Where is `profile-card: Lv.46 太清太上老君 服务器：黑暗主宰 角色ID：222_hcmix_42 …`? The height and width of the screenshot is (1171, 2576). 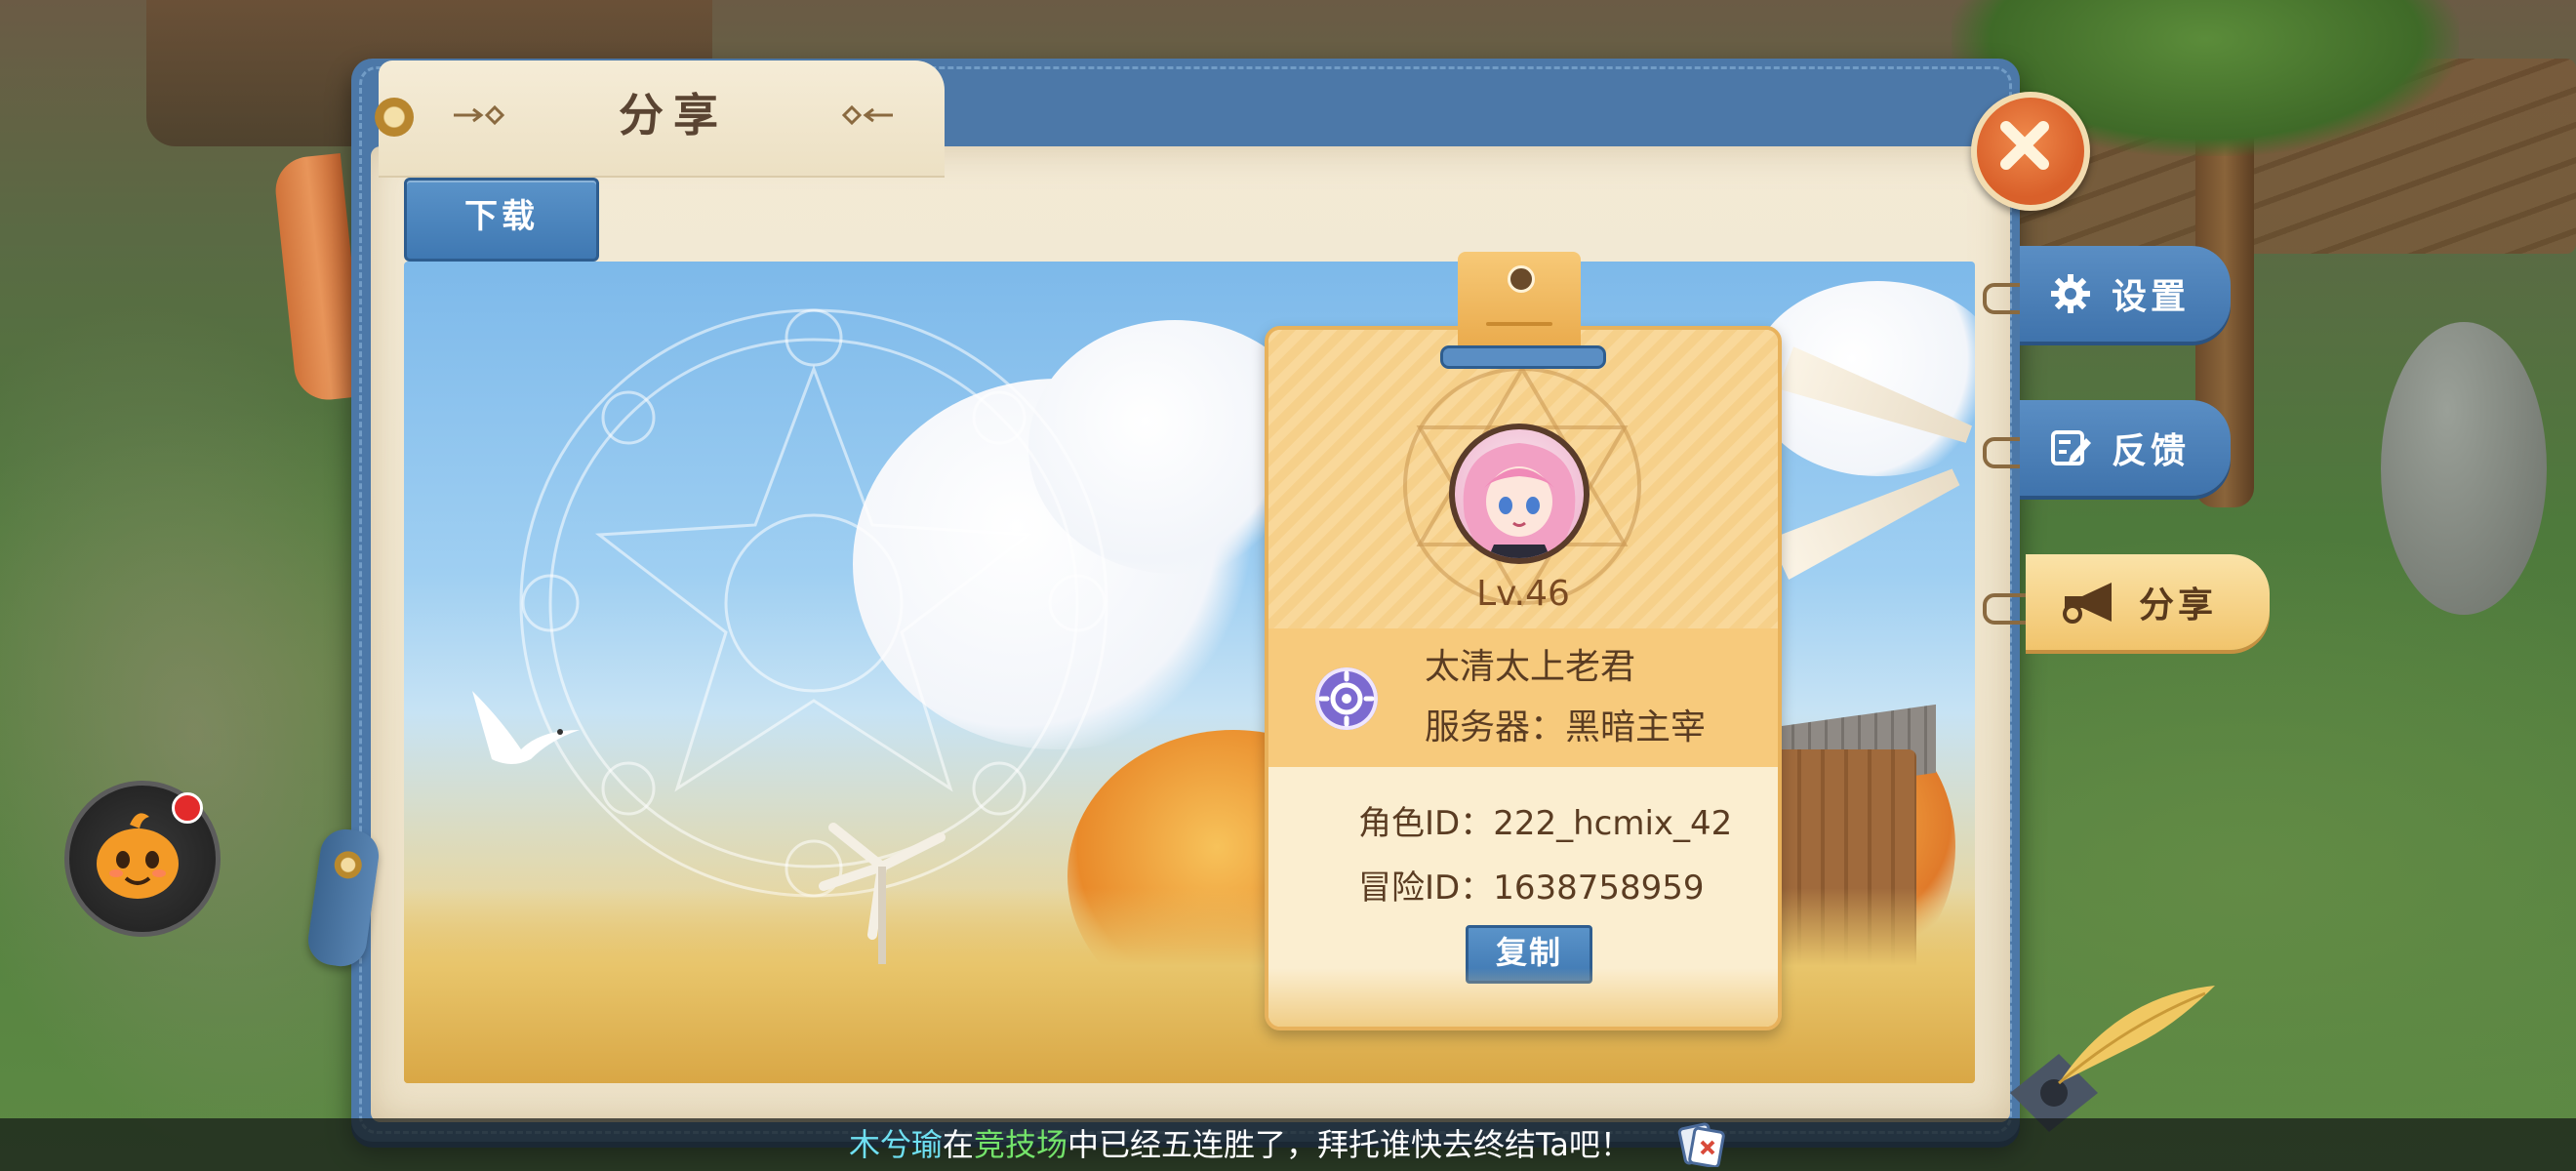
profile-card: Lv.46 太清太上老君 服务器：黑暗主宰 角色ID：222_hcmix_42 … is located at coordinates (1523, 678).